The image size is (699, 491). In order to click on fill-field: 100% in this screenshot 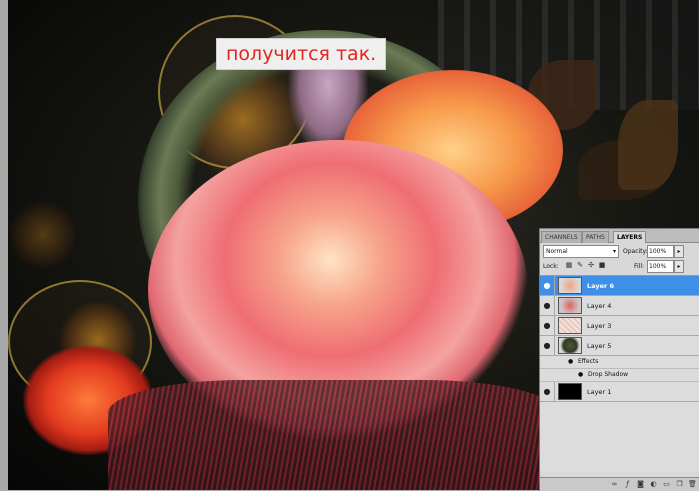, I will do `click(660, 266)`.